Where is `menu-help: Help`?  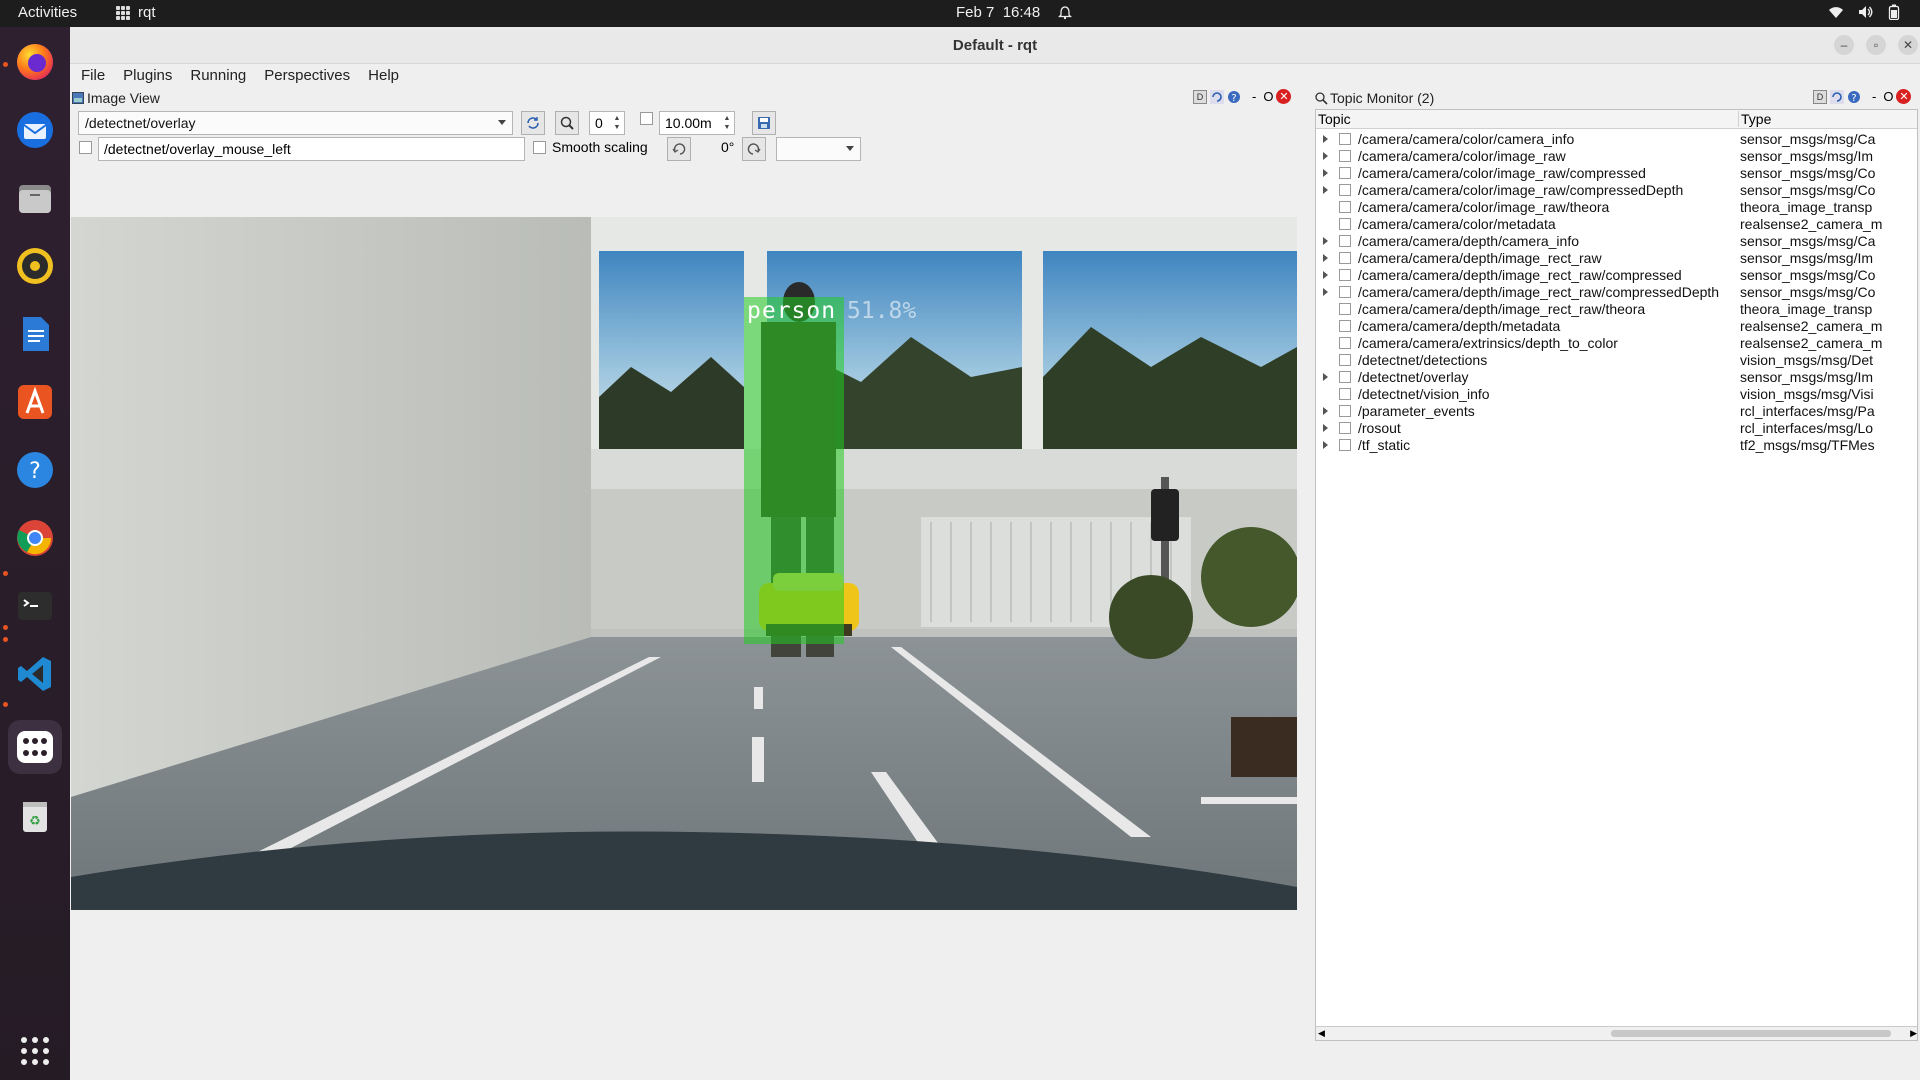
menu-help: Help is located at coordinates (381, 75).